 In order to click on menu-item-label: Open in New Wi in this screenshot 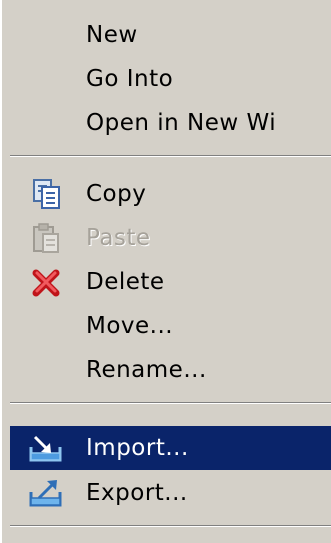, I will do `click(181, 123)`.